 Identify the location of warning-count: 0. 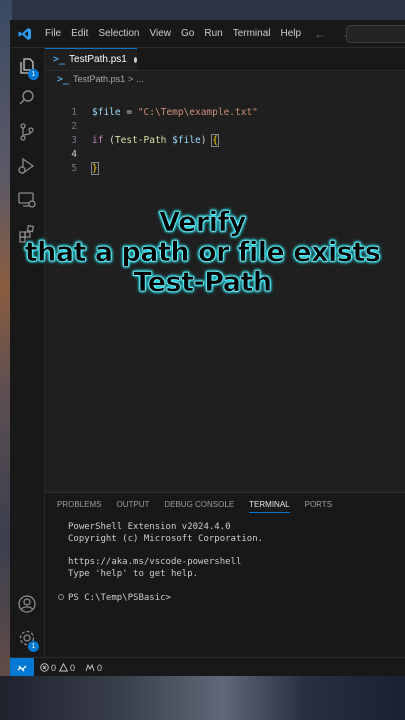
(73, 667).